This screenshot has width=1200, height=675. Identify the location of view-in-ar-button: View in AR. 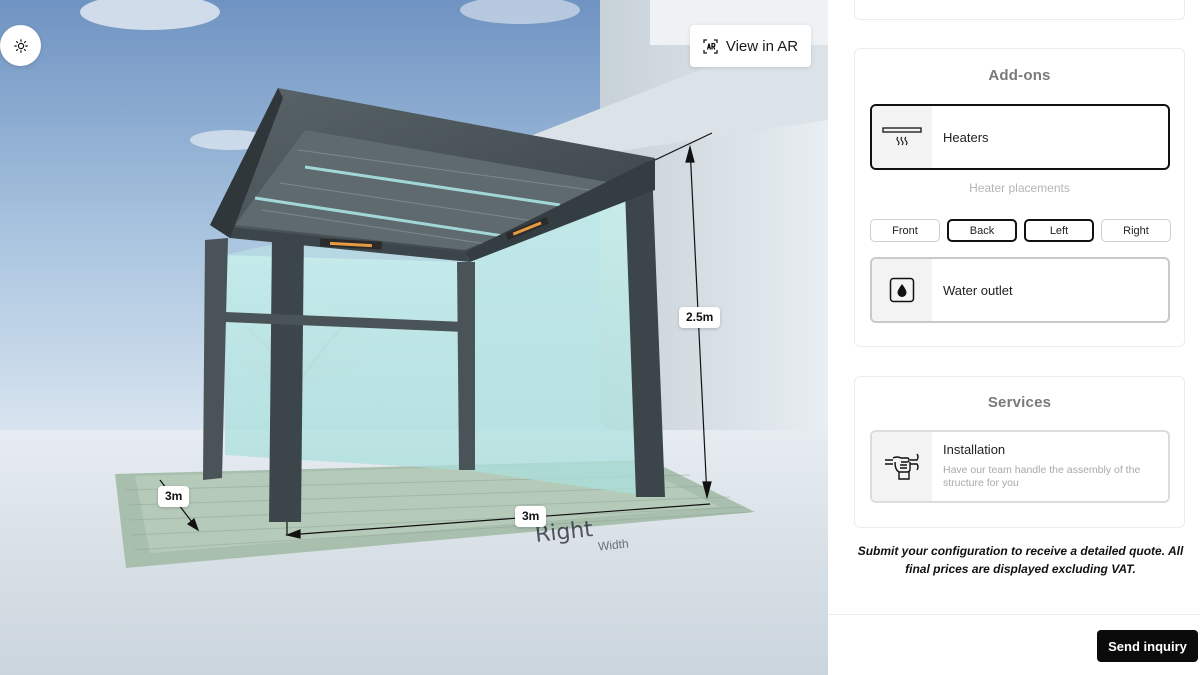
(750, 46).